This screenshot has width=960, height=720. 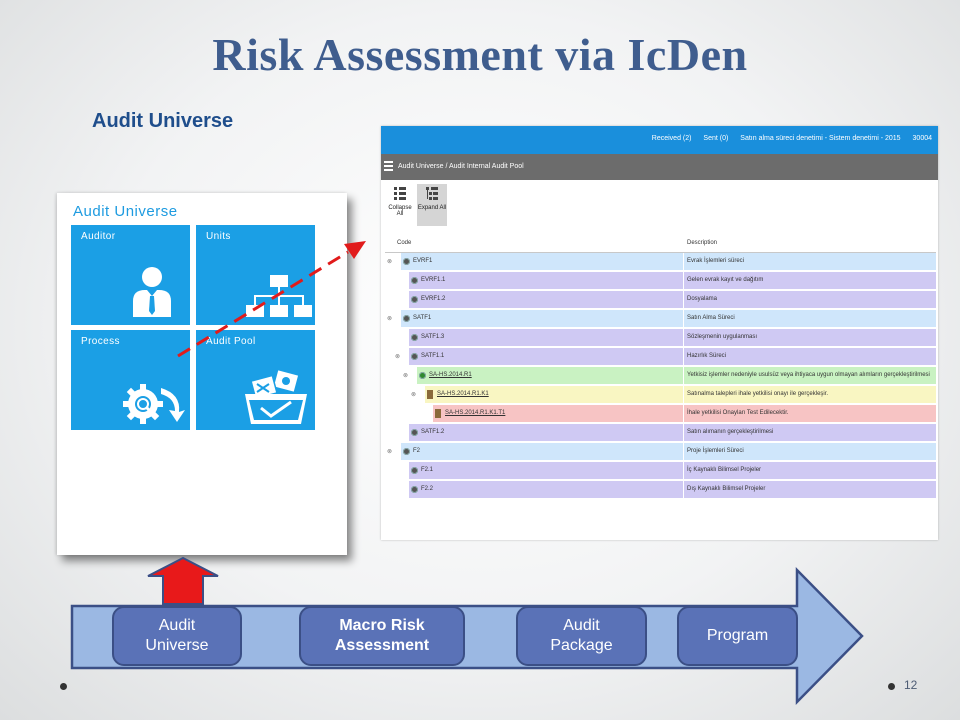 I want to click on footer-dot-right, so click(x=891, y=686).